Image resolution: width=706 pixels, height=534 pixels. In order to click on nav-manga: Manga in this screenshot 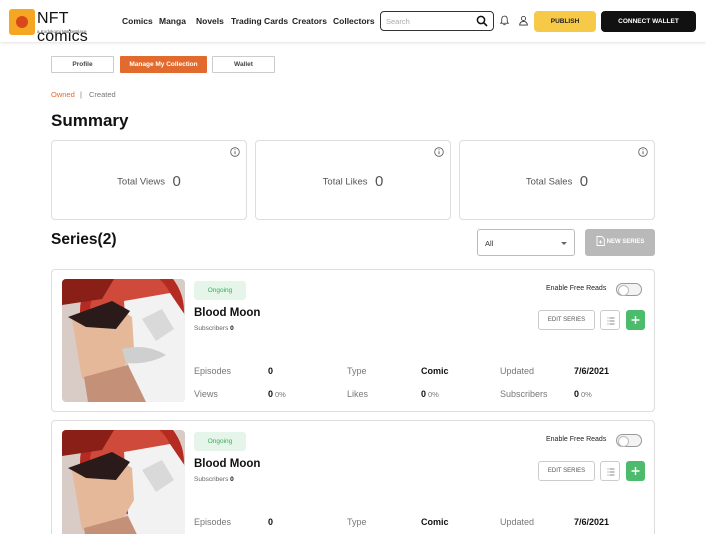, I will do `click(172, 21)`.